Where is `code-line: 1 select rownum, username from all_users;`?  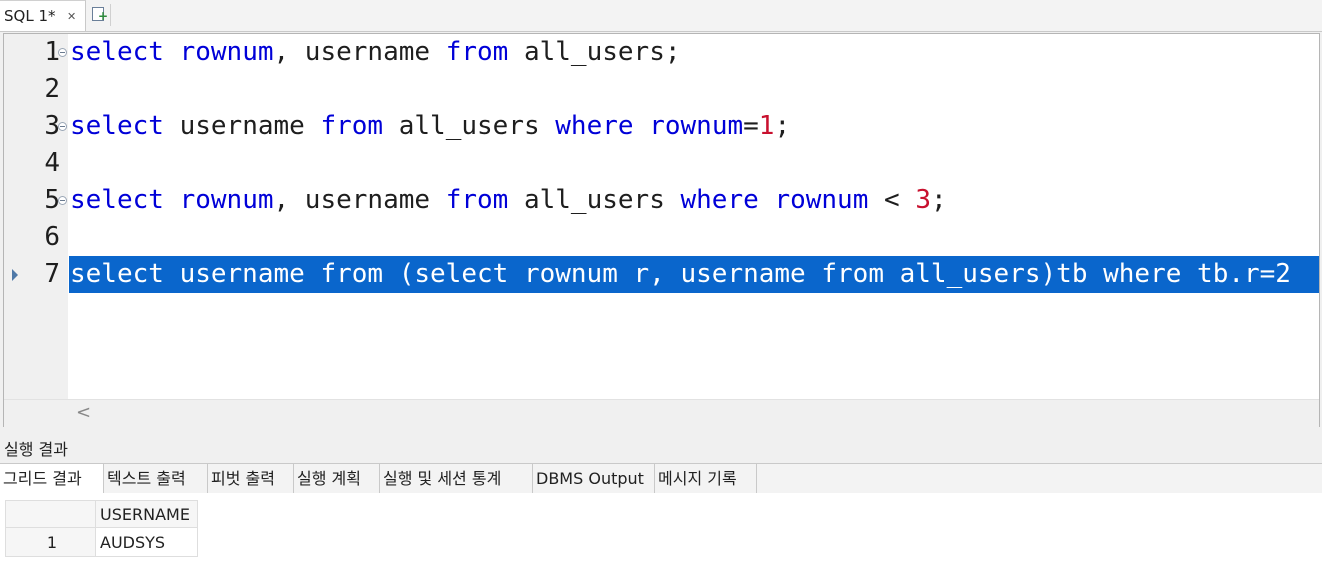
code-line: 1 select rownum, username from all_users; is located at coordinates (661, 52).